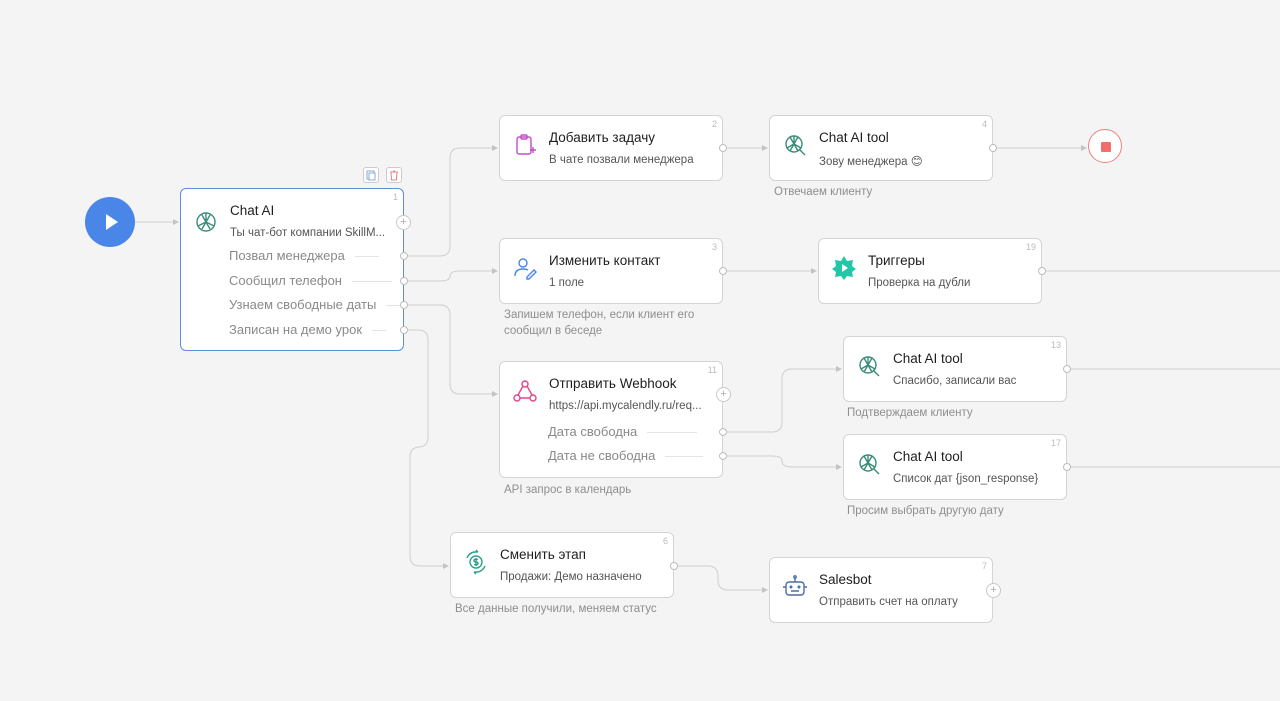  Describe the element at coordinates (919, 283) in the screenshot. I see `node-subtitle: Проверка на дубли` at that location.